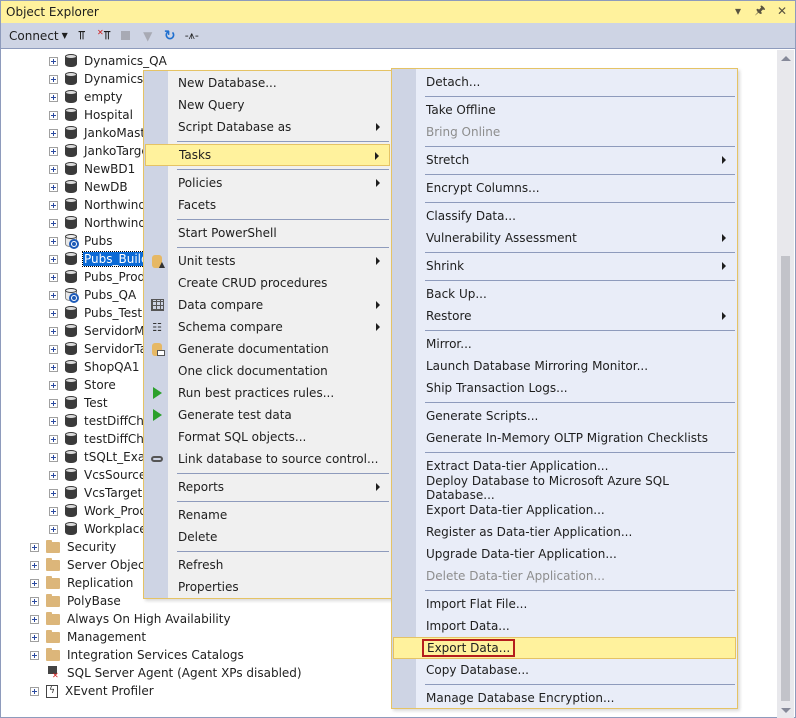 This screenshot has height=718, width=796. I want to click on menu-item-reports: Reports, so click(267, 487).